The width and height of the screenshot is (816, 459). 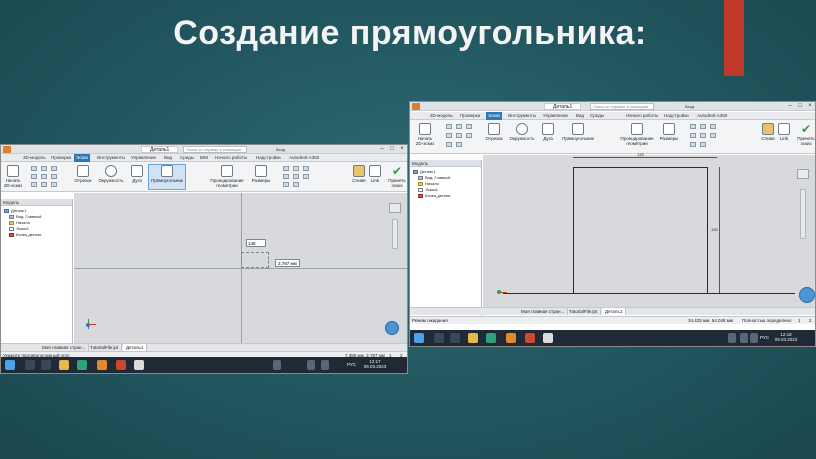 What do you see at coordinates (669, 132) in the screenshot?
I see `dimension-button: Размеры` at bounding box center [669, 132].